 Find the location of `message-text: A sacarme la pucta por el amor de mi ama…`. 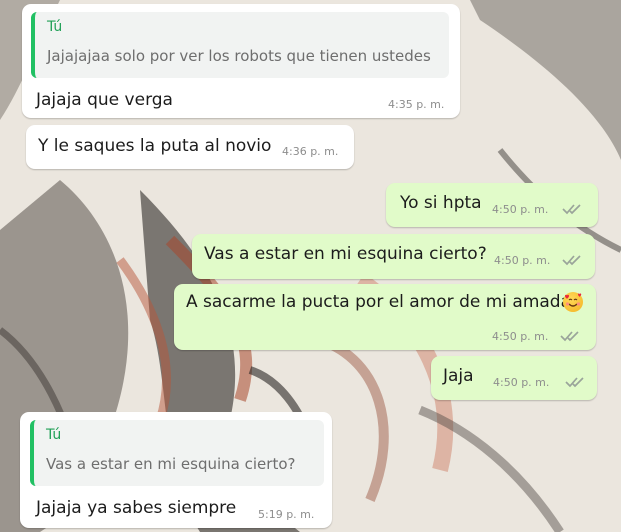

message-text: A sacarme la pucta por el amor de mi ama… is located at coordinates (379, 302).